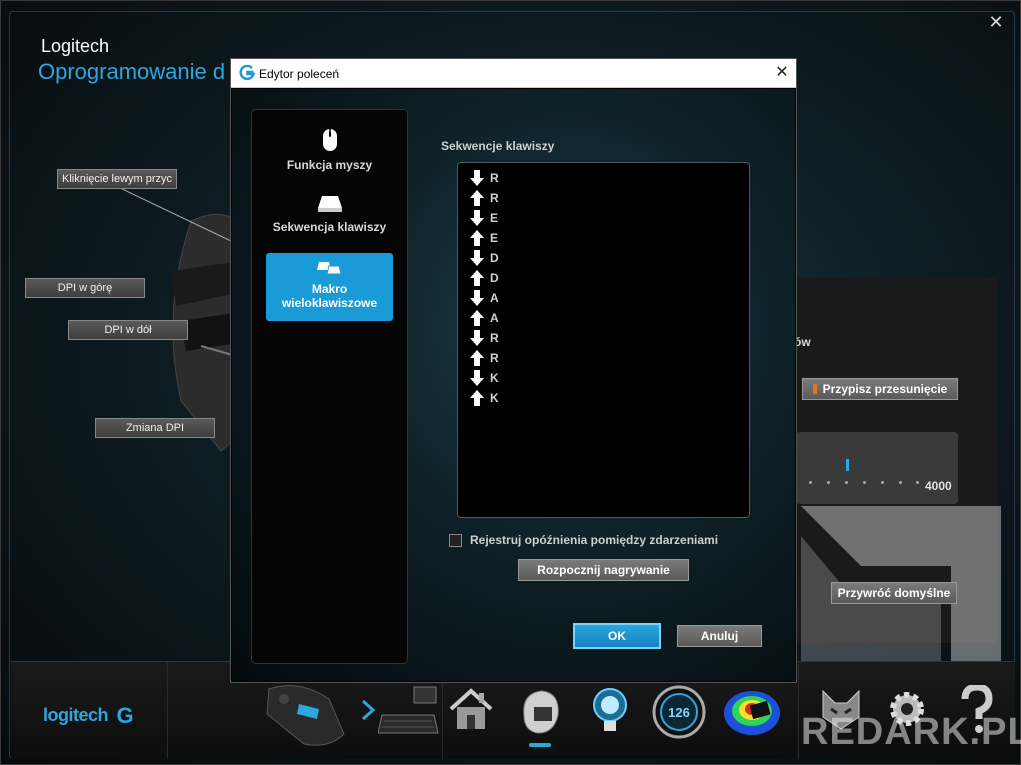  I want to click on gauge-value-label: 126, so click(679, 712).